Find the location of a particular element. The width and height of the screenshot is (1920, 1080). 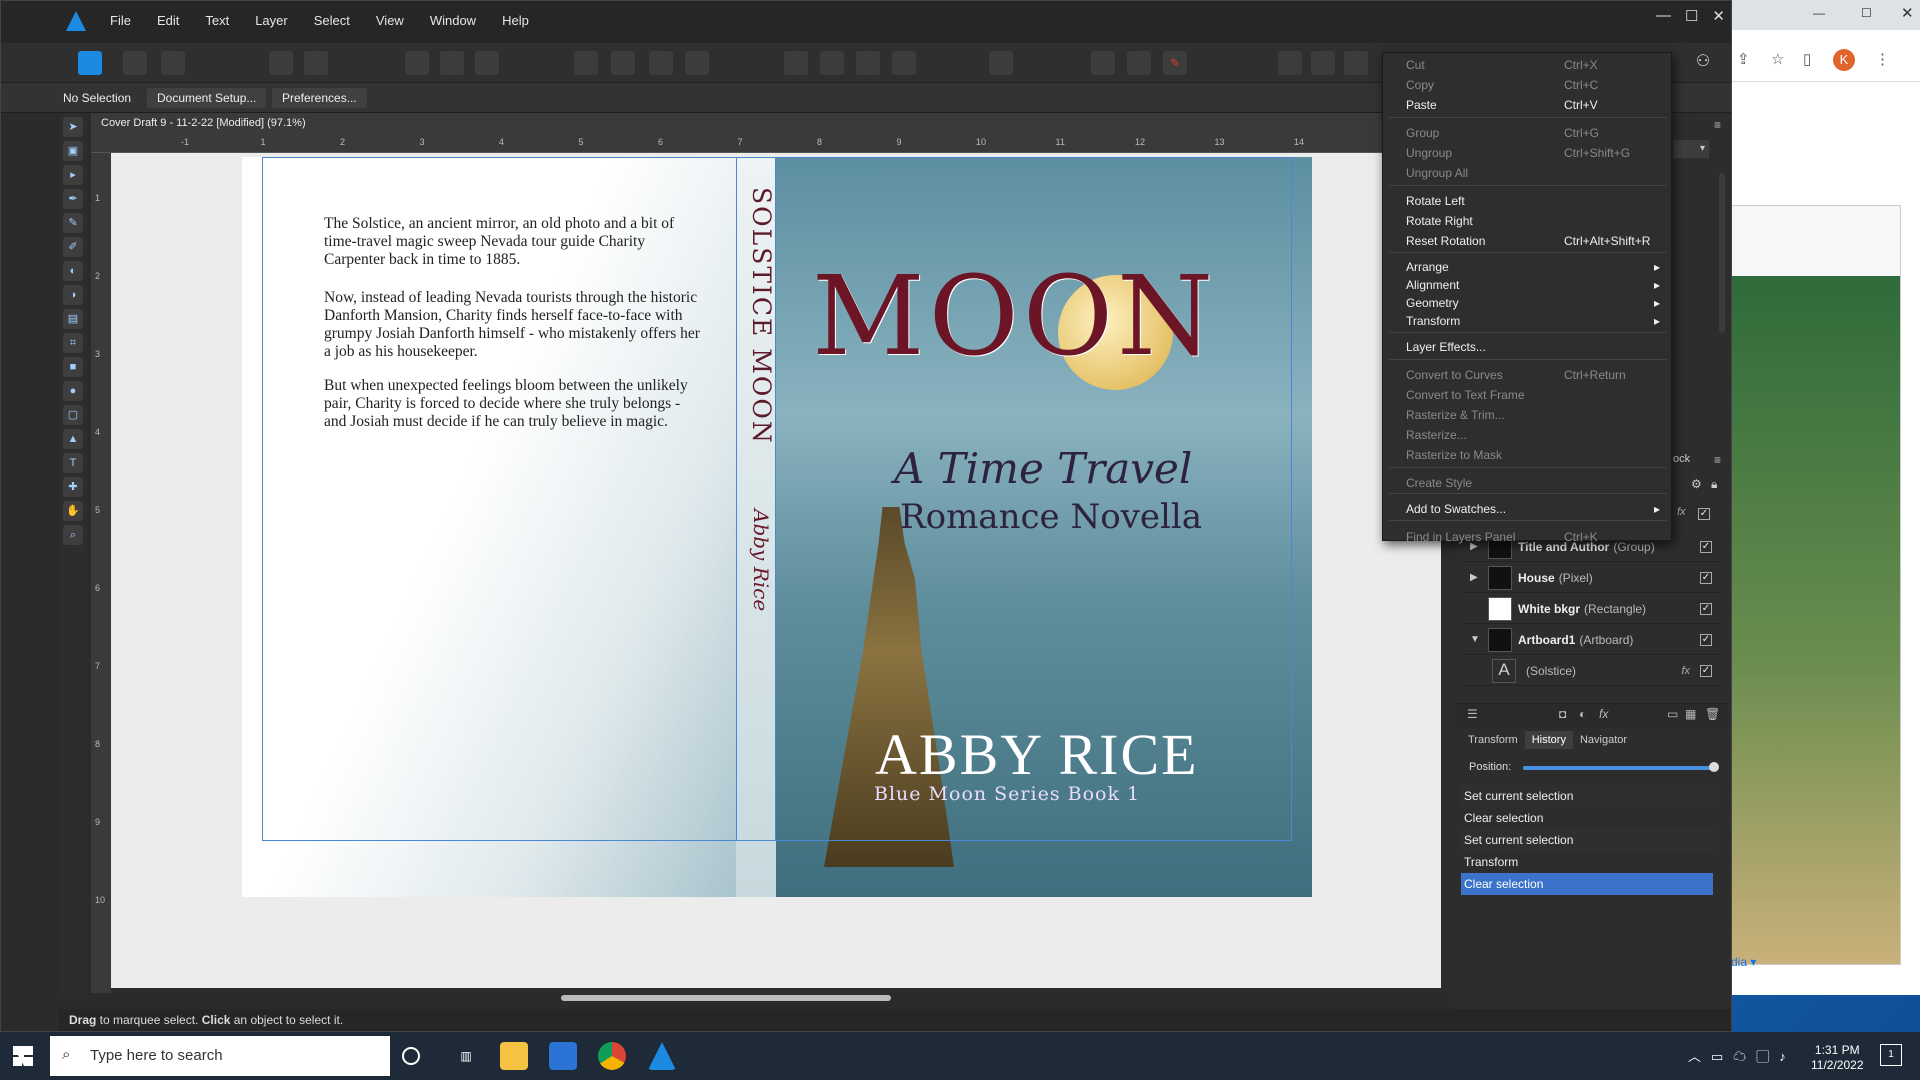

menu-item-copy: Copy Ctrl+C is located at coordinates (1537, 85).